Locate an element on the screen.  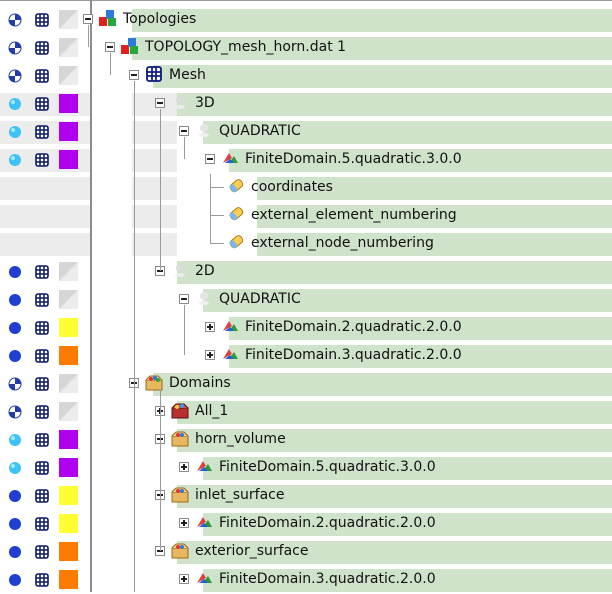
tree-row: exterior_surface is located at coordinates (306, 552).